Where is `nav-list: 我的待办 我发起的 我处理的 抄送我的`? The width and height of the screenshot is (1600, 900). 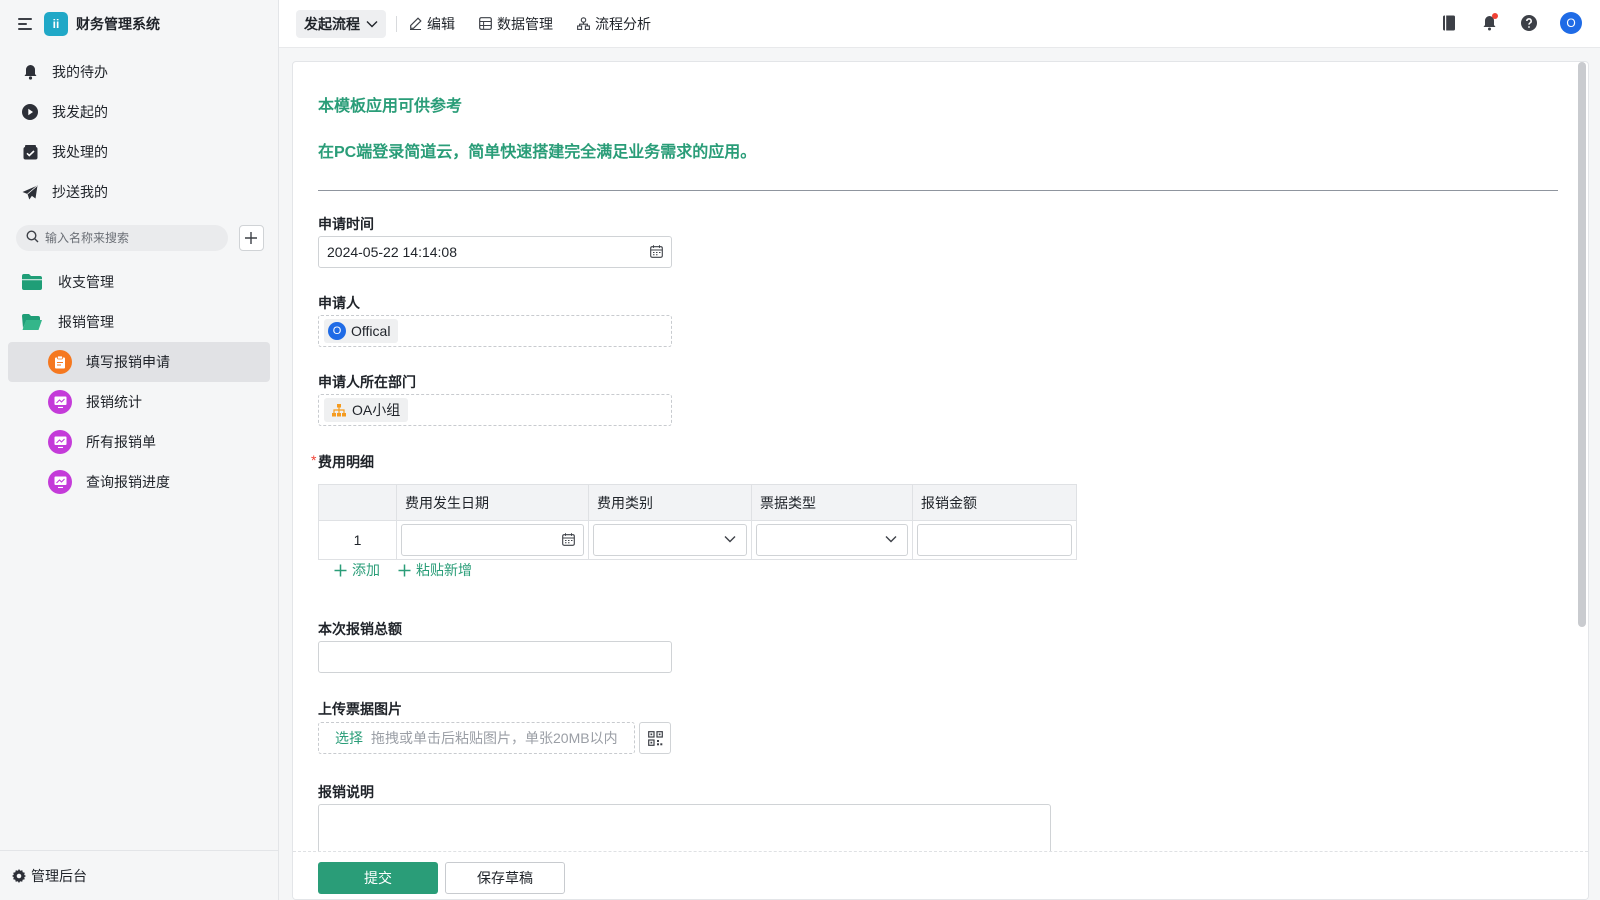 nav-list: 我的待办 我发起的 我处理的 抄送我的 is located at coordinates (139, 132).